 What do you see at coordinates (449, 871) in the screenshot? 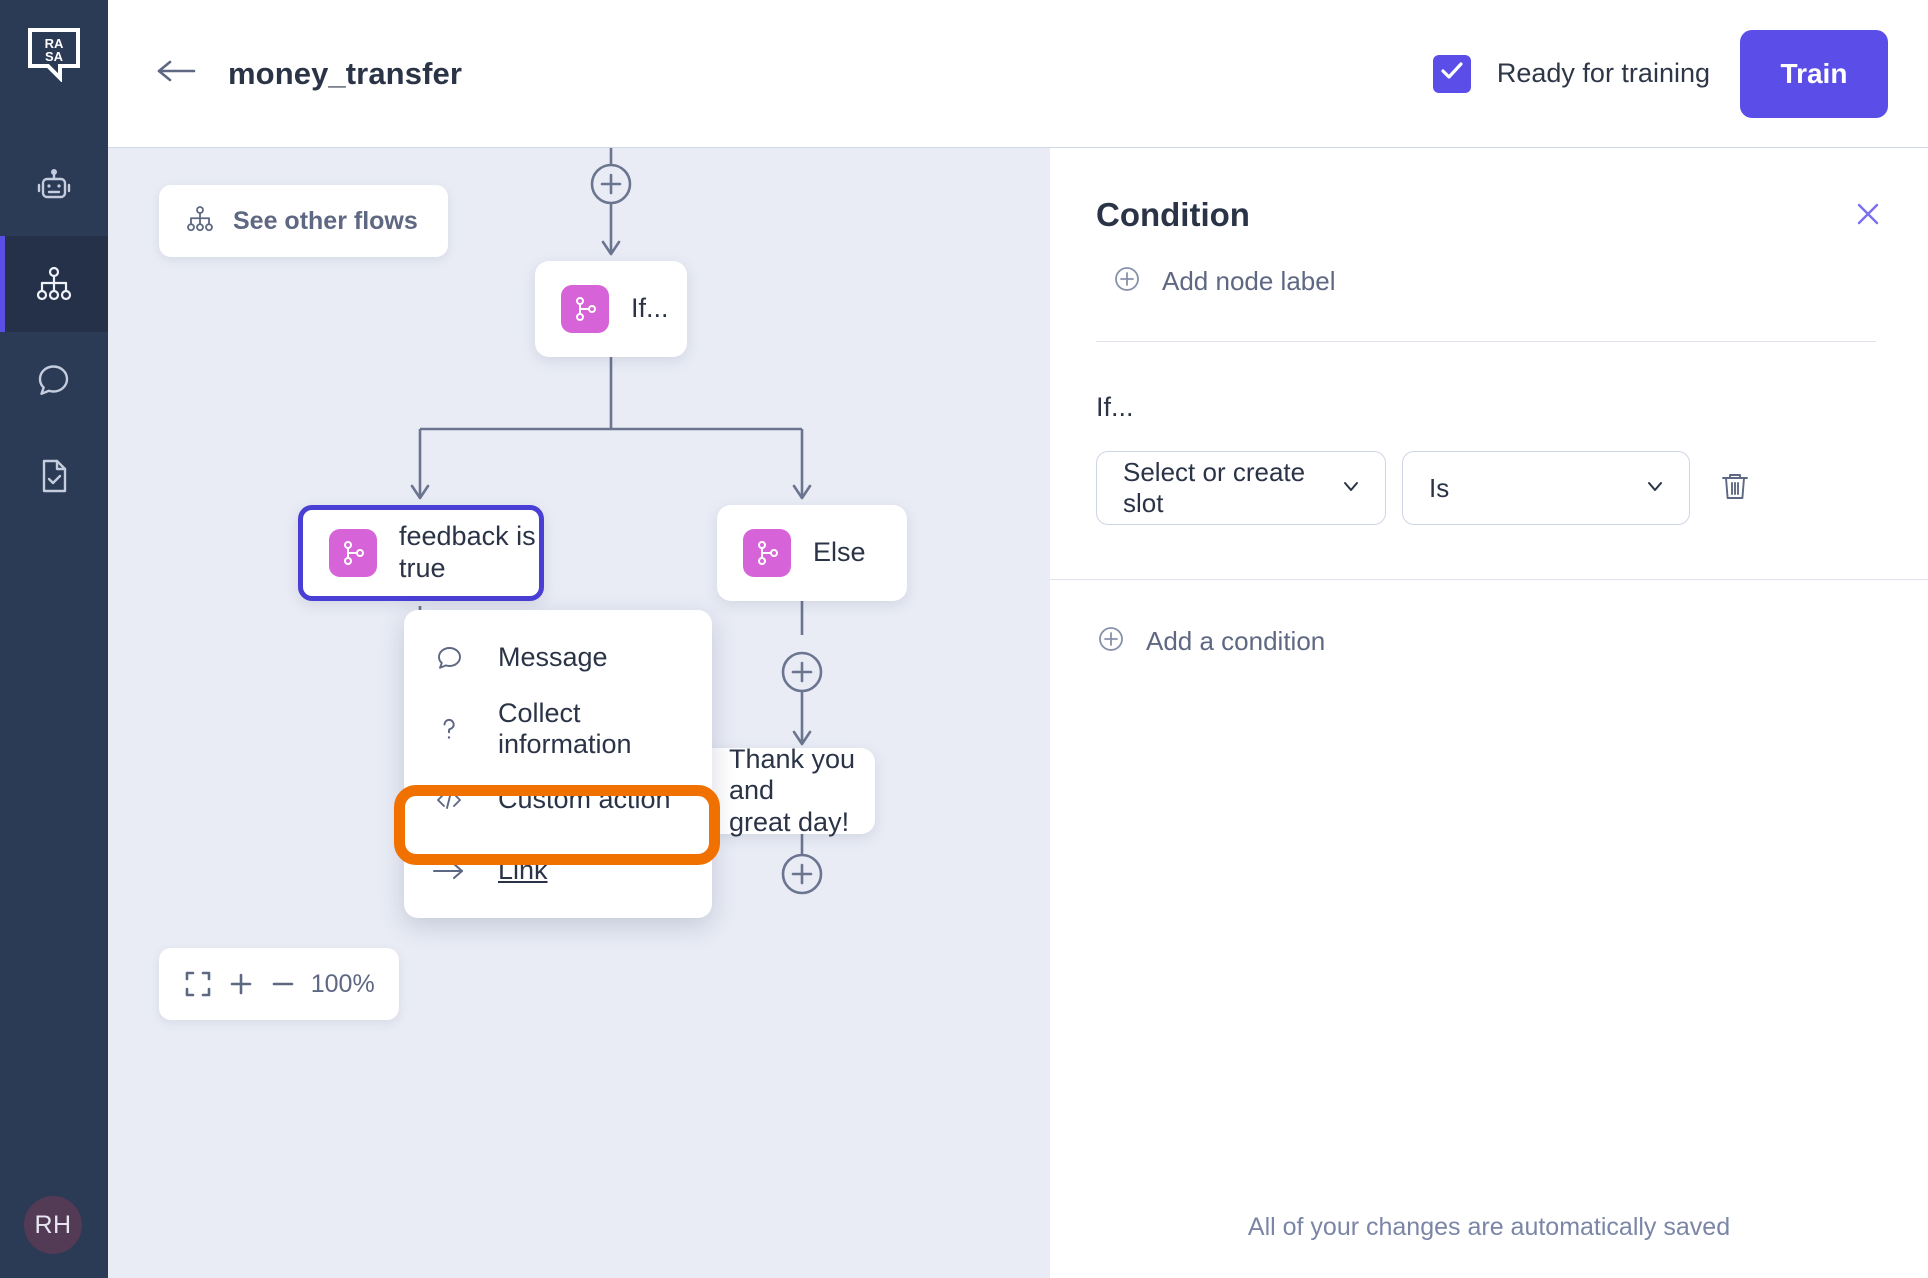
I see `arrow-right-icon` at bounding box center [449, 871].